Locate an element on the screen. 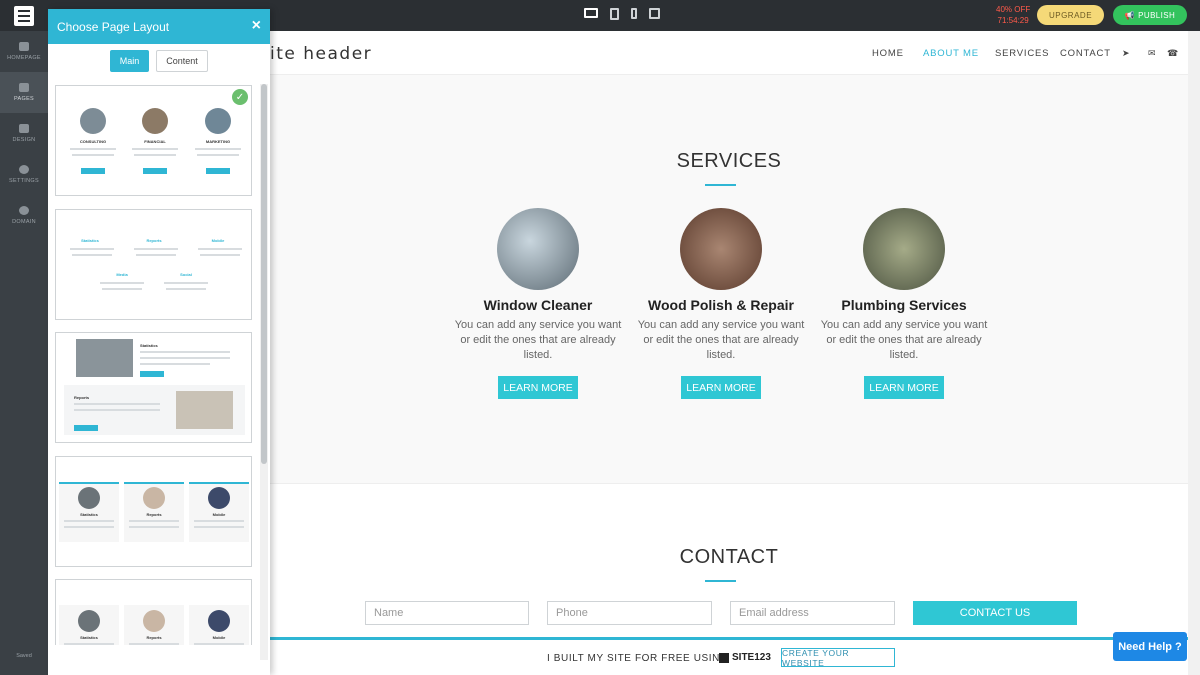  rail-item-domain: DOMAIN is located at coordinates (24, 215).